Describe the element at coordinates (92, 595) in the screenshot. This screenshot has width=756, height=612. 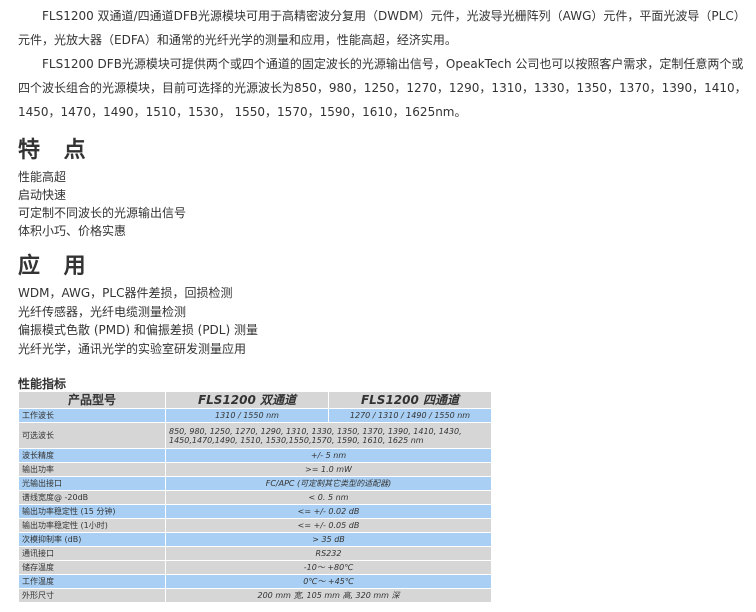
I see `spec-label: 外形尺寸` at that location.